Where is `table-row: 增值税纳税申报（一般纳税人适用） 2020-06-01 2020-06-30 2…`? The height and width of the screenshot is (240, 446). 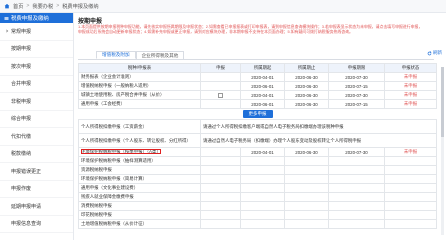
table-row: 增值税纳税申报（一般纳税人适用） 2020-06-01 2020-06-30 2… is located at coordinates (257, 86).